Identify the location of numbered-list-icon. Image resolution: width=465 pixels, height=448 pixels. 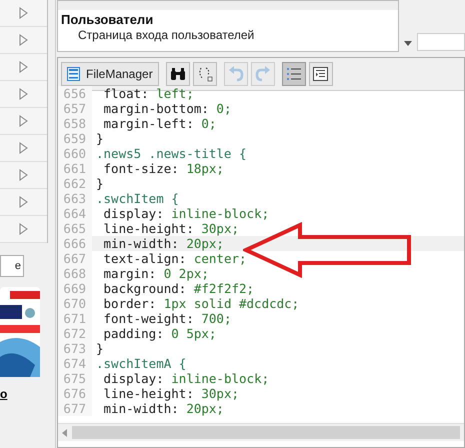
(293, 74).